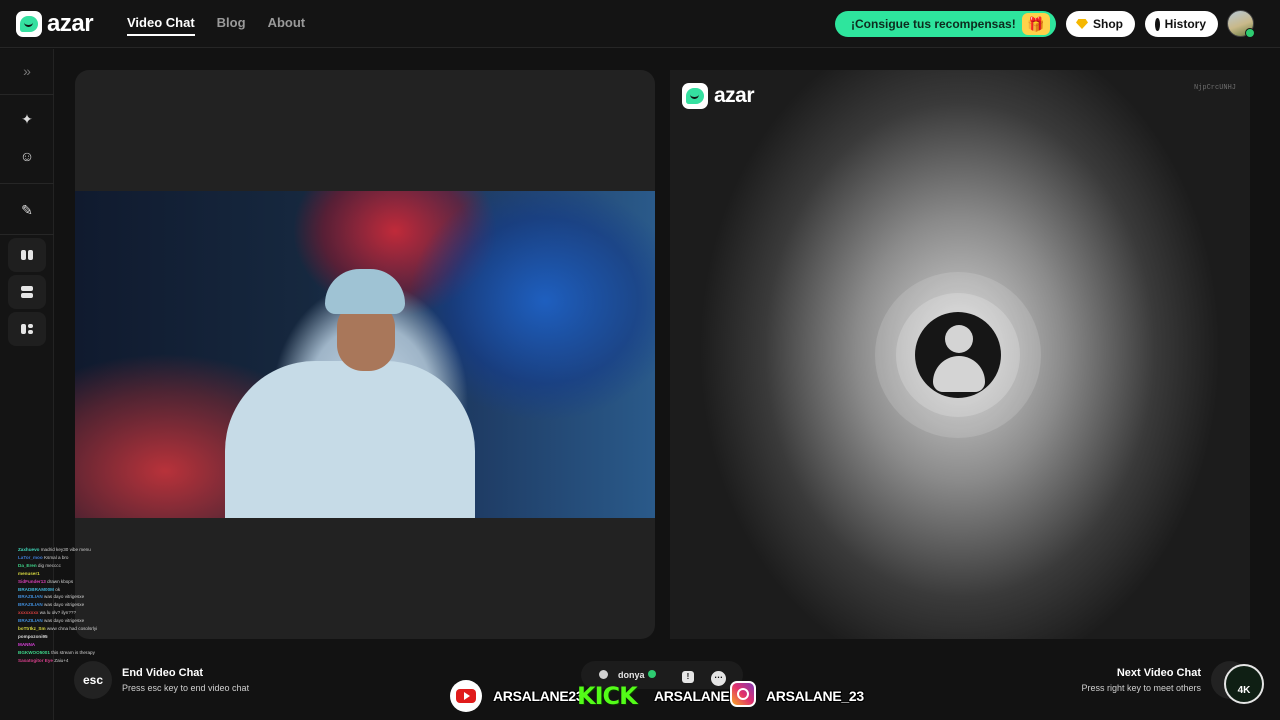 Image resolution: width=1280 pixels, height=720 pixels. I want to click on instagram-handle: ARSALANE_23, so click(815, 696).